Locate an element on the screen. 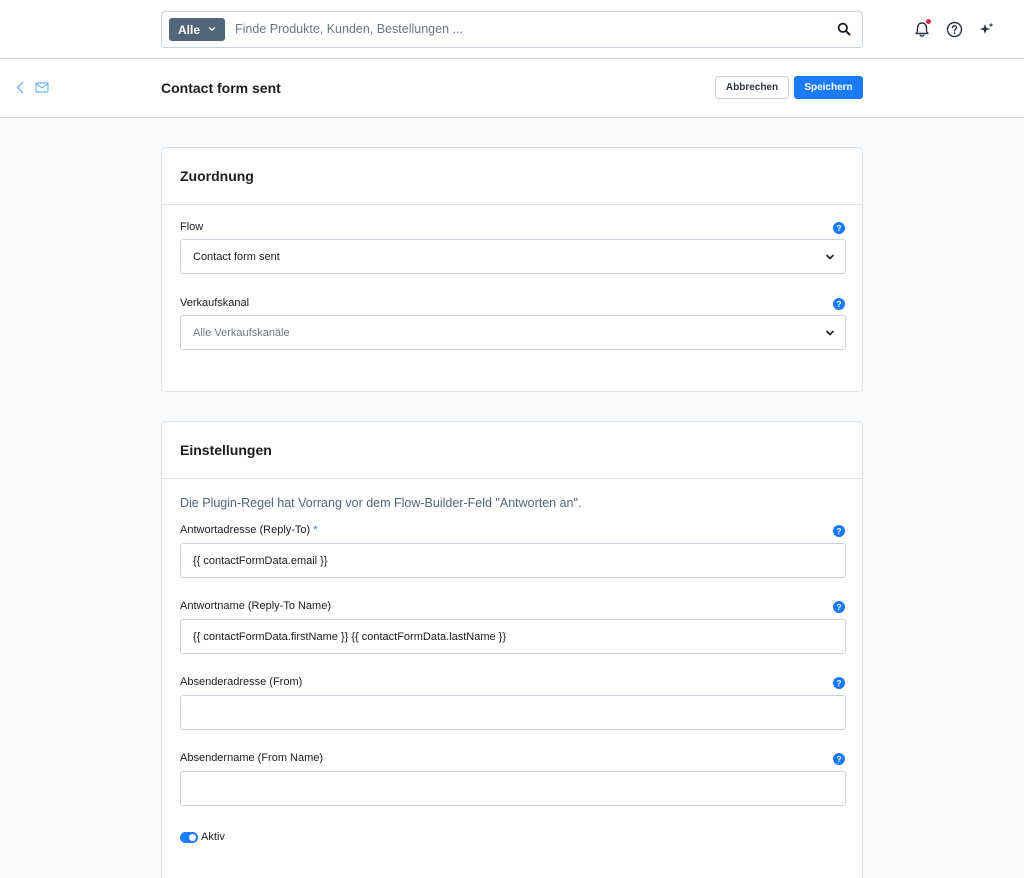 The image size is (1024, 878). sales-channel-label: Verkaufskanal is located at coordinates (215, 303).